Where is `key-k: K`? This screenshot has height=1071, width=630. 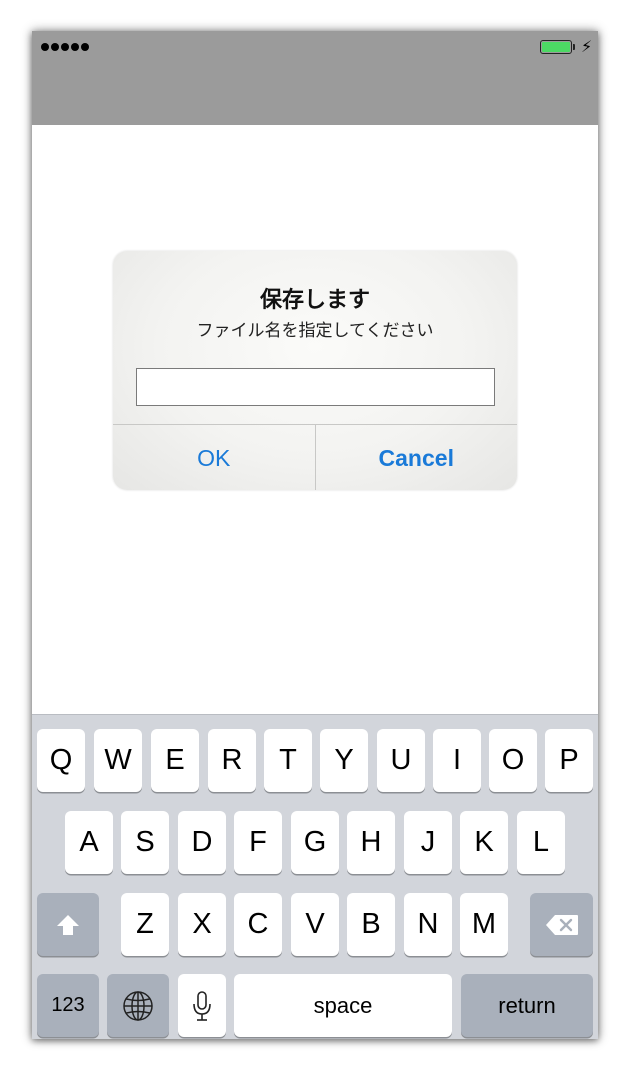 key-k: K is located at coordinates (484, 842).